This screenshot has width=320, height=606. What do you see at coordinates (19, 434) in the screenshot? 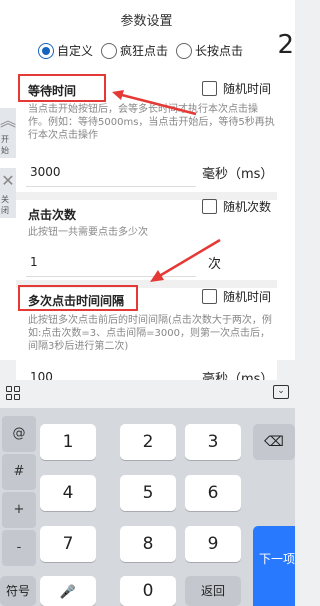
I see `symbol-key-at: @` at bounding box center [19, 434].